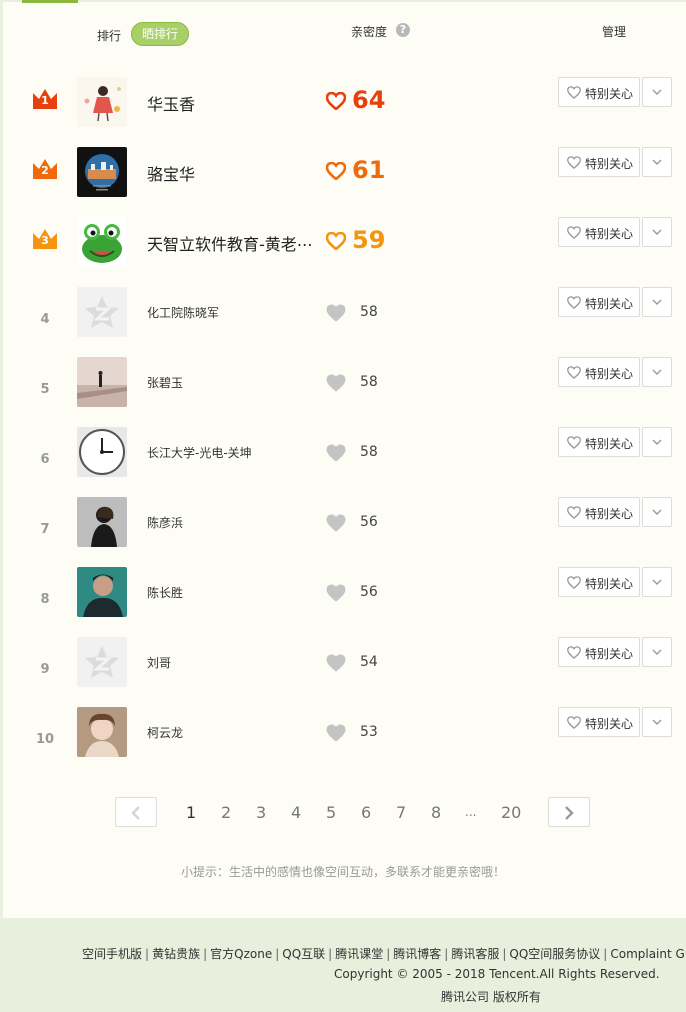  Describe the element at coordinates (369, 240) in the screenshot. I see `intimacy-score: 59` at that location.